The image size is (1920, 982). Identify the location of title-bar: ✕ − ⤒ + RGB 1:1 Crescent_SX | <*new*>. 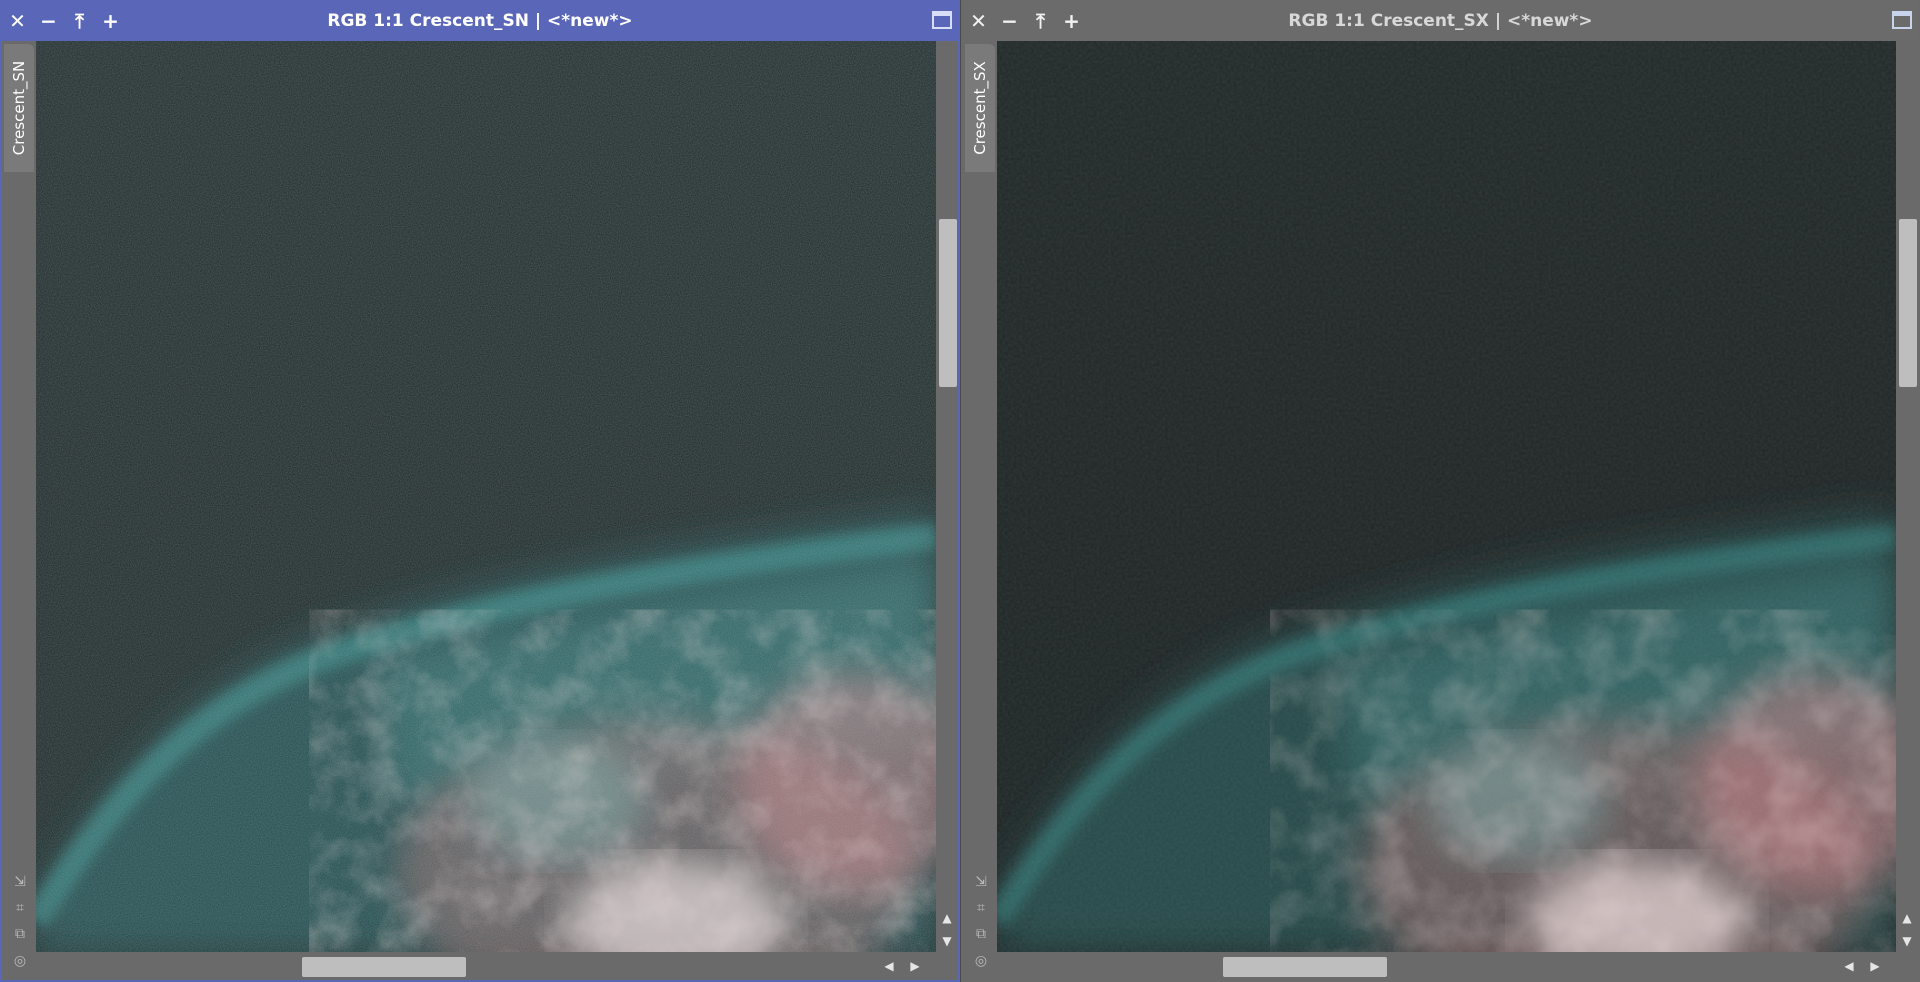
(1440, 20).